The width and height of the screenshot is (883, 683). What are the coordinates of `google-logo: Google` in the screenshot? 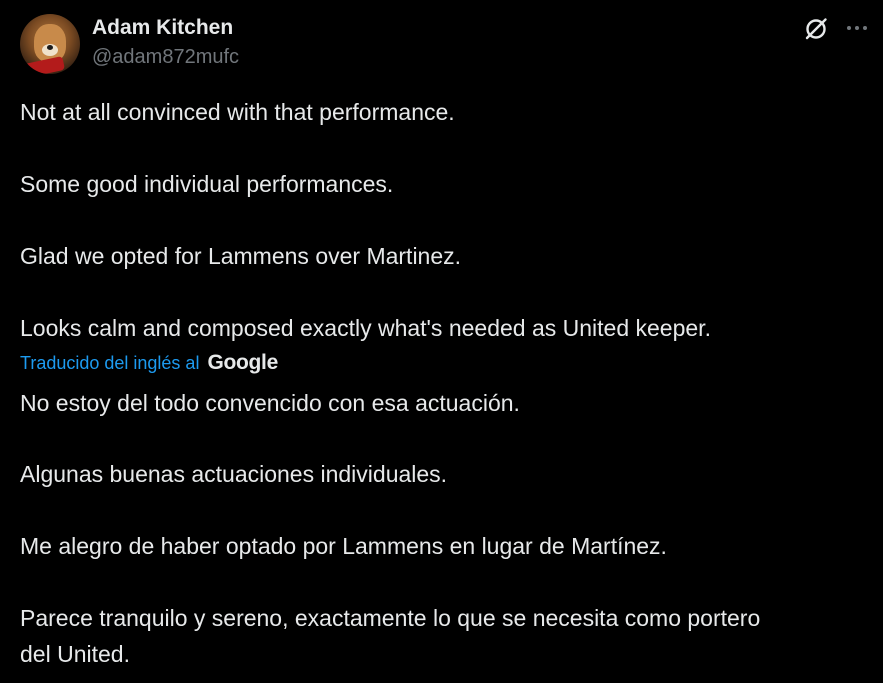 It's located at (242, 362).